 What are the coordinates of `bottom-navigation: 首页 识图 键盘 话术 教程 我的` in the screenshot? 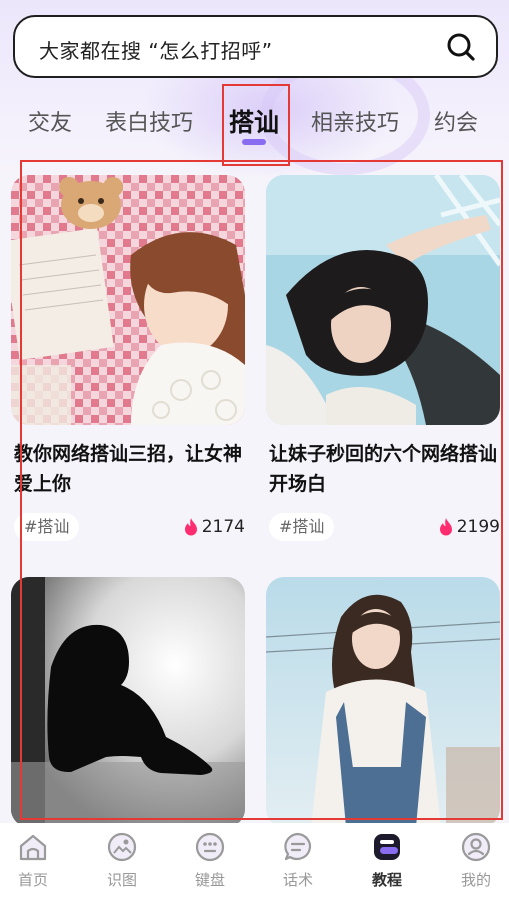 It's located at (254, 860).